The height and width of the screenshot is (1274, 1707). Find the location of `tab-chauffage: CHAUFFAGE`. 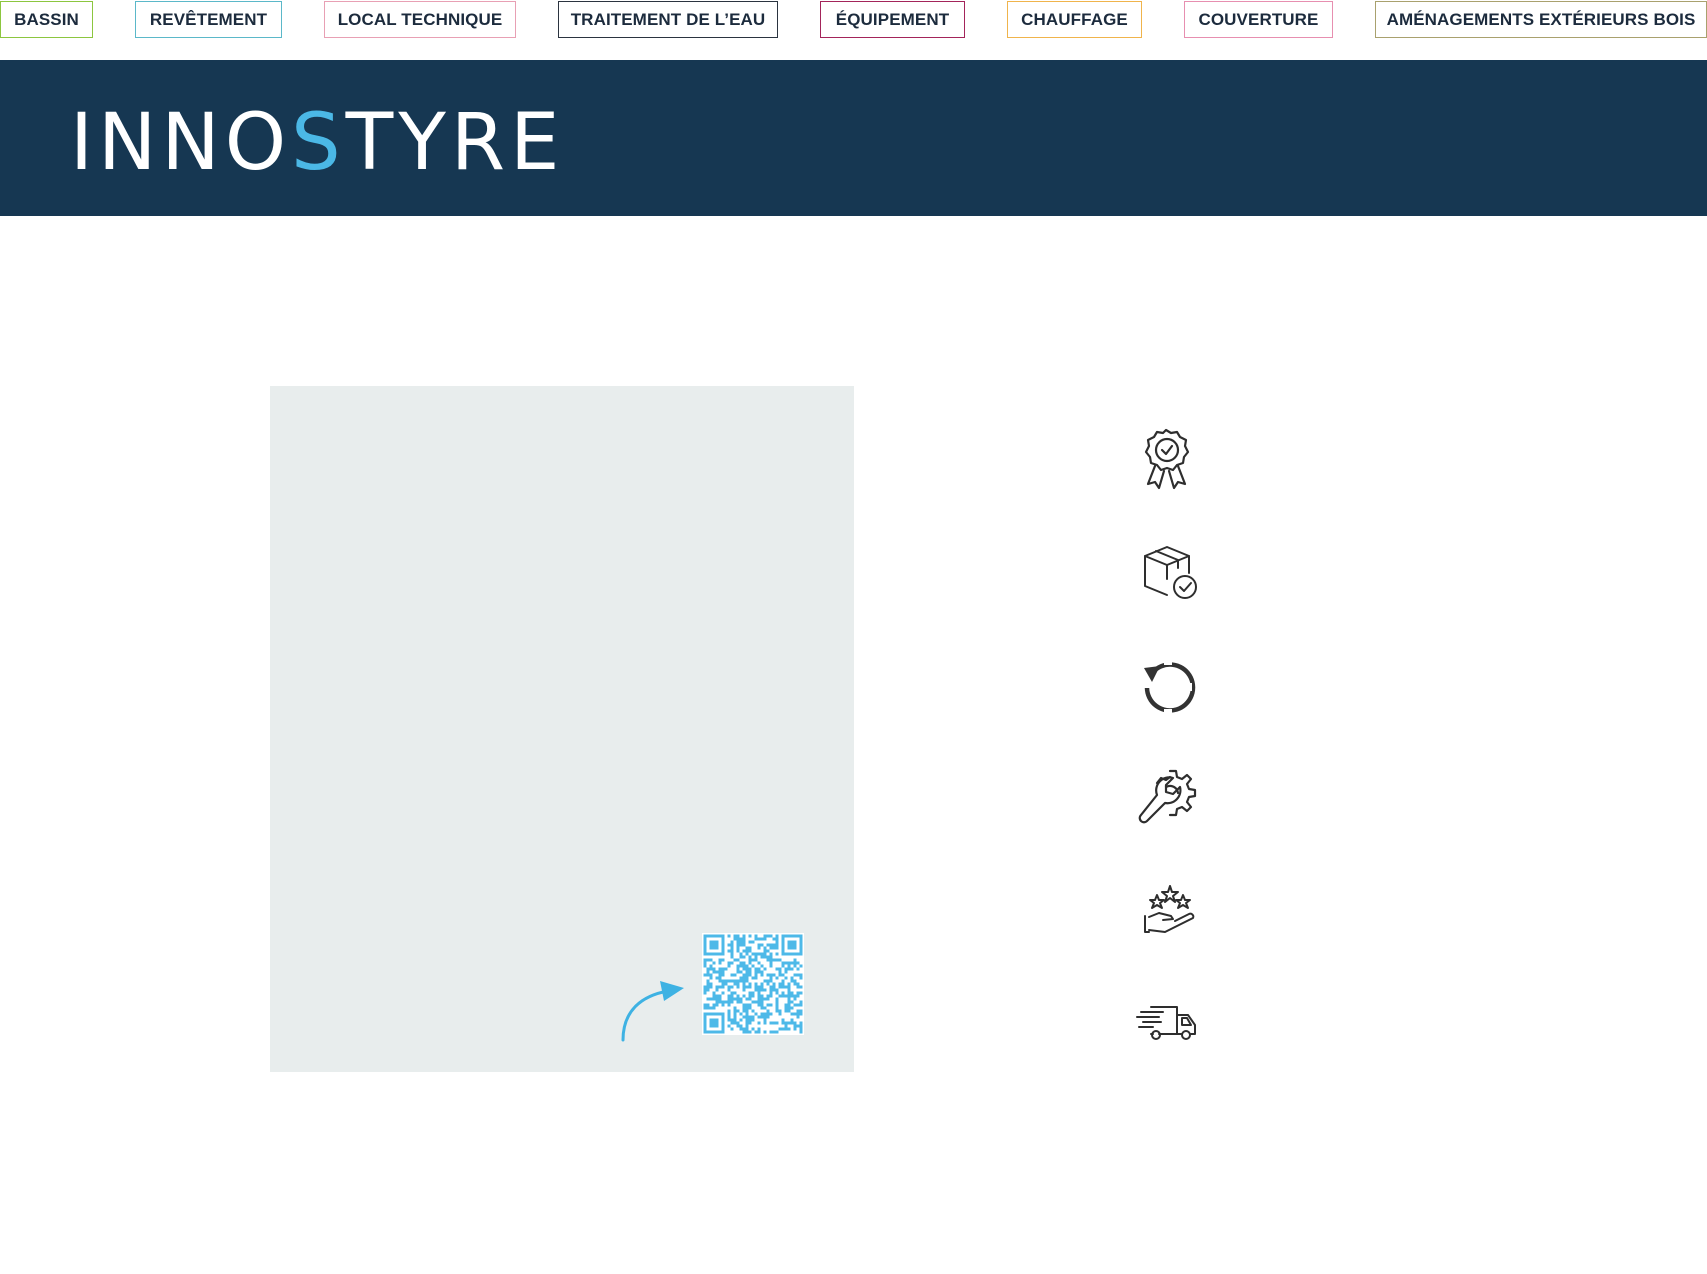

tab-chauffage: CHAUFFAGE is located at coordinates (1074, 19).